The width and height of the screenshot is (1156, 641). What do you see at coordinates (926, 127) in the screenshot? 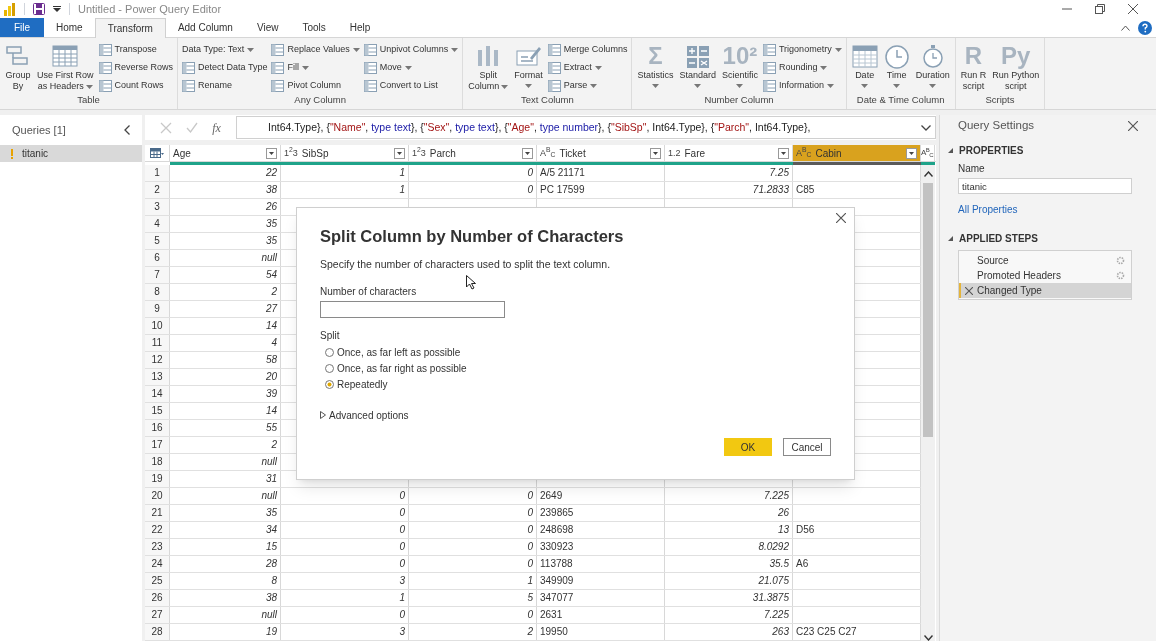
I see `chevron-down-icon` at bounding box center [926, 127].